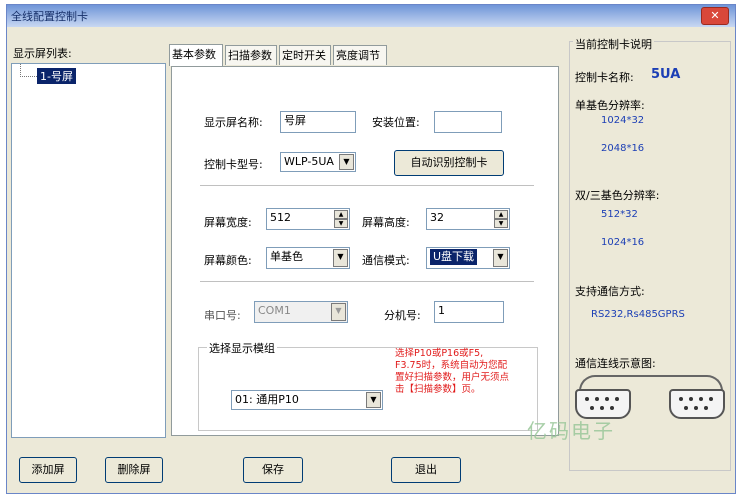 The height and width of the screenshot is (501, 741). What do you see at coordinates (468, 219) in the screenshot?
I see `screen-height-spinner: 32 ▲ ▼` at bounding box center [468, 219].